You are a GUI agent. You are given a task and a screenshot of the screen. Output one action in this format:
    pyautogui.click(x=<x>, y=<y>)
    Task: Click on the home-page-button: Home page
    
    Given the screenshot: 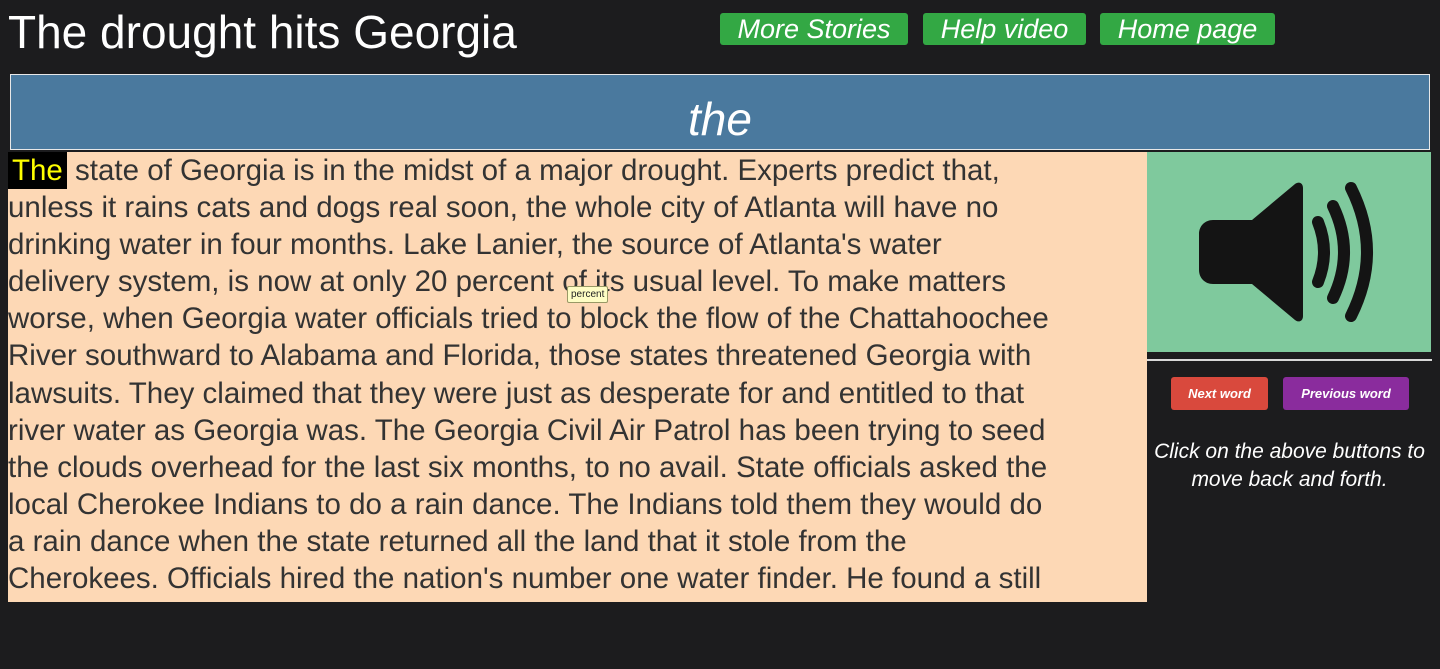 What is the action you would take?
    pyautogui.click(x=1187, y=29)
    